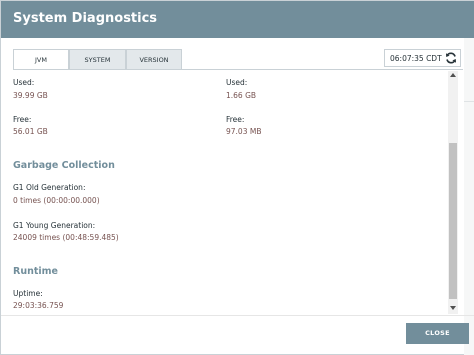 This screenshot has width=474, height=355. I want to click on heap-used-value: 39.99 GB, so click(30, 95).